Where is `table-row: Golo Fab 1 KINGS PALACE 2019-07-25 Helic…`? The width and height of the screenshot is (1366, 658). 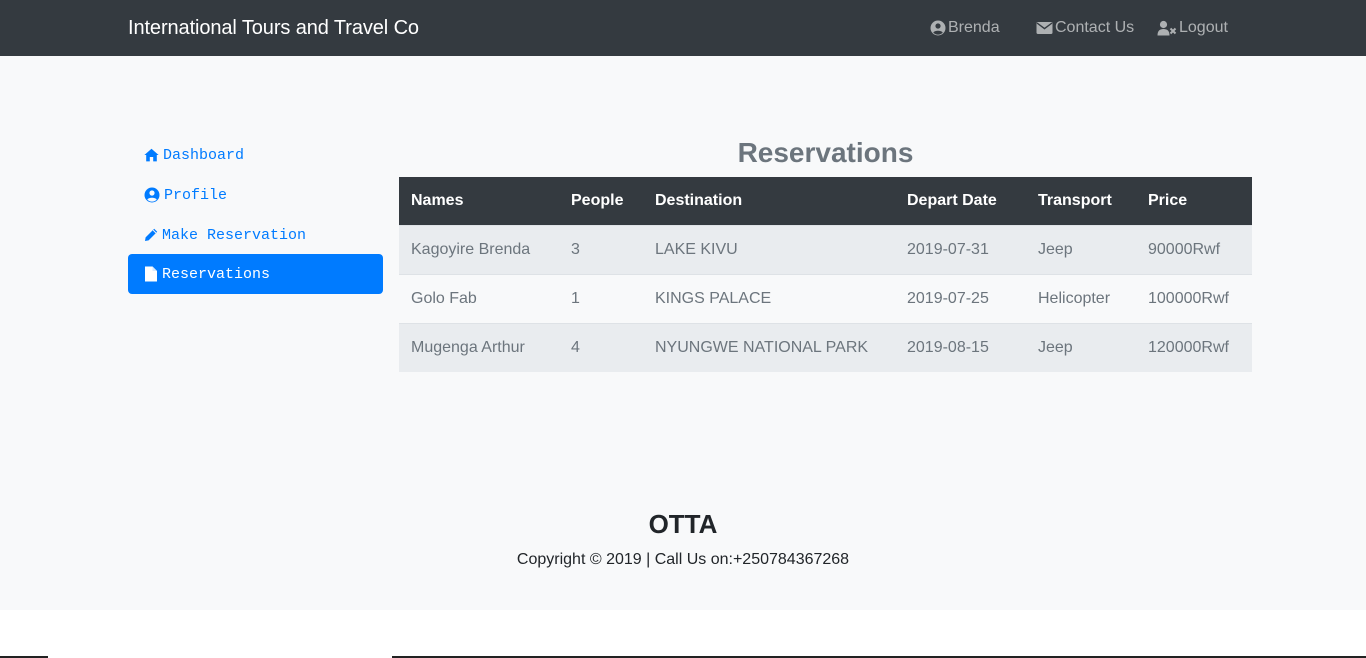
table-row: Golo Fab 1 KINGS PALACE 2019-07-25 Helic… is located at coordinates (825, 298).